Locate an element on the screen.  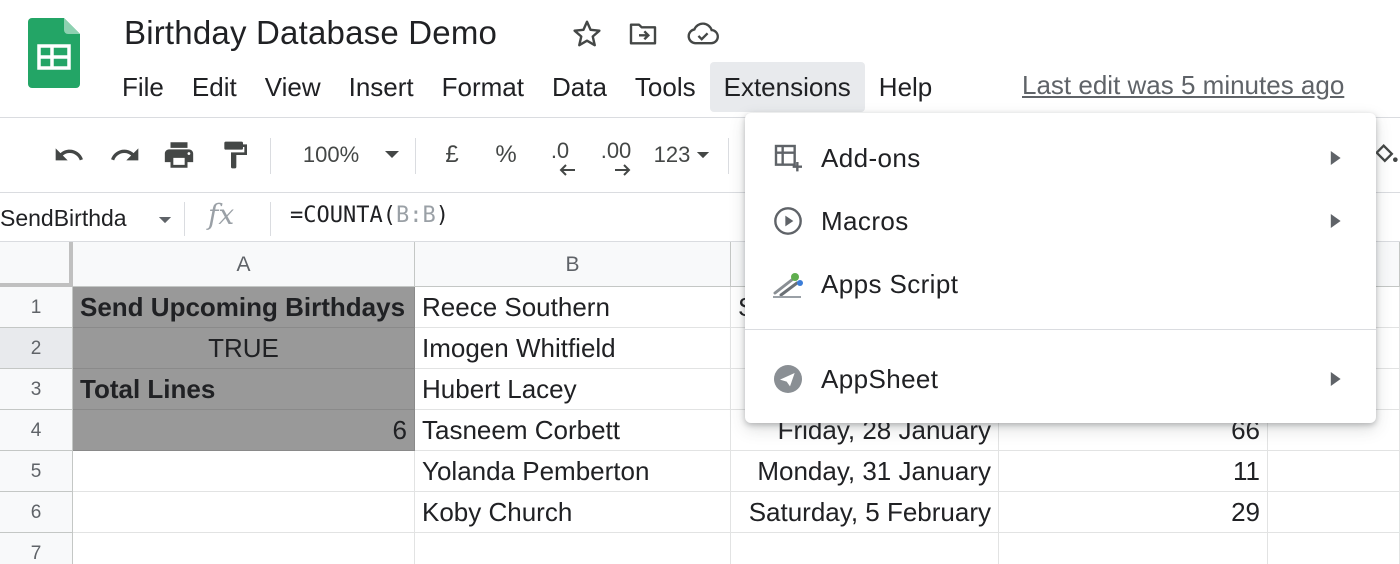
cell-a7 is located at coordinates (244, 548).